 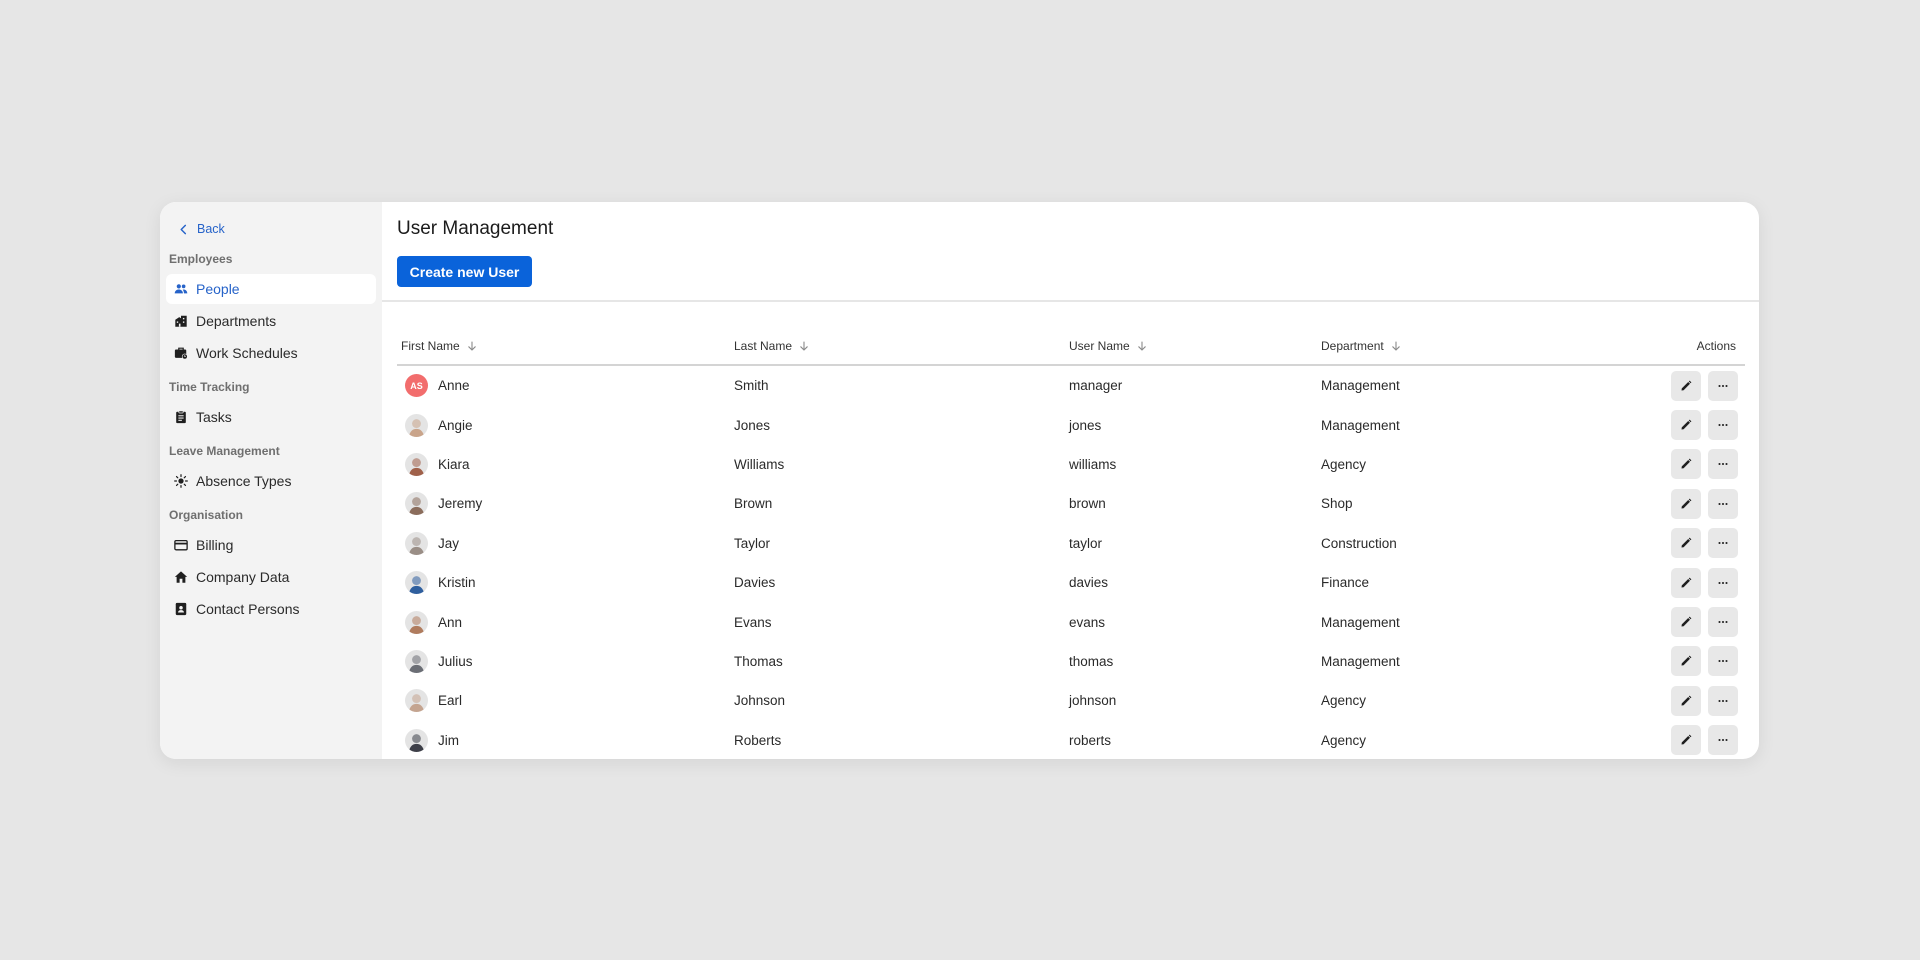 I want to click on table-row: Earl Johnson johnson Agency, so click(x=1071, y=700).